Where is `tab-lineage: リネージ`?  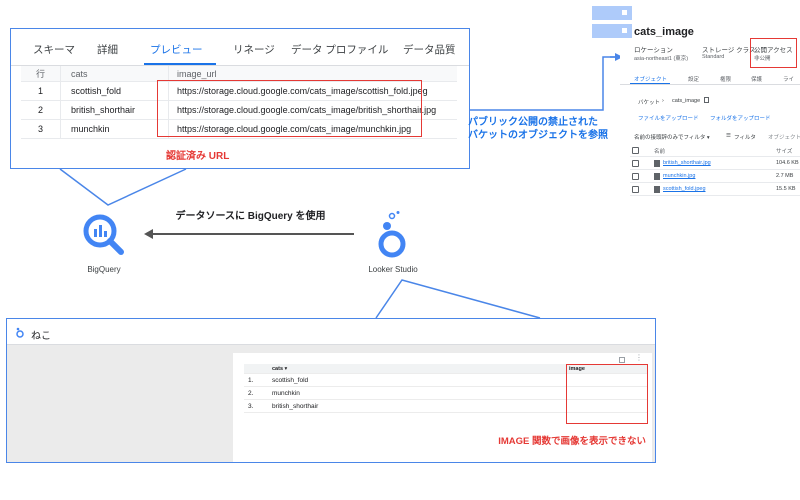 tab-lineage: リネージ is located at coordinates (254, 49).